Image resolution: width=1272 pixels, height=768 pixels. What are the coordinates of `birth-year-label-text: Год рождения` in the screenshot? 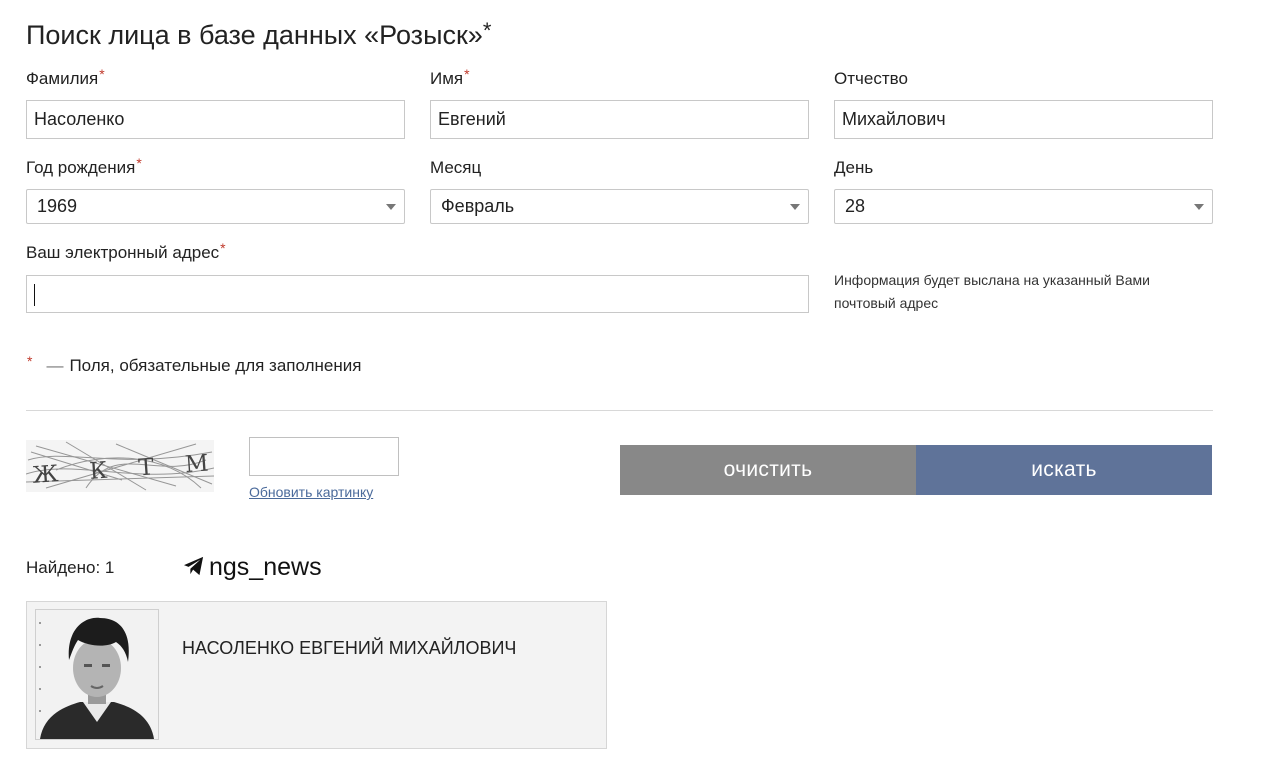 It's located at (81, 167).